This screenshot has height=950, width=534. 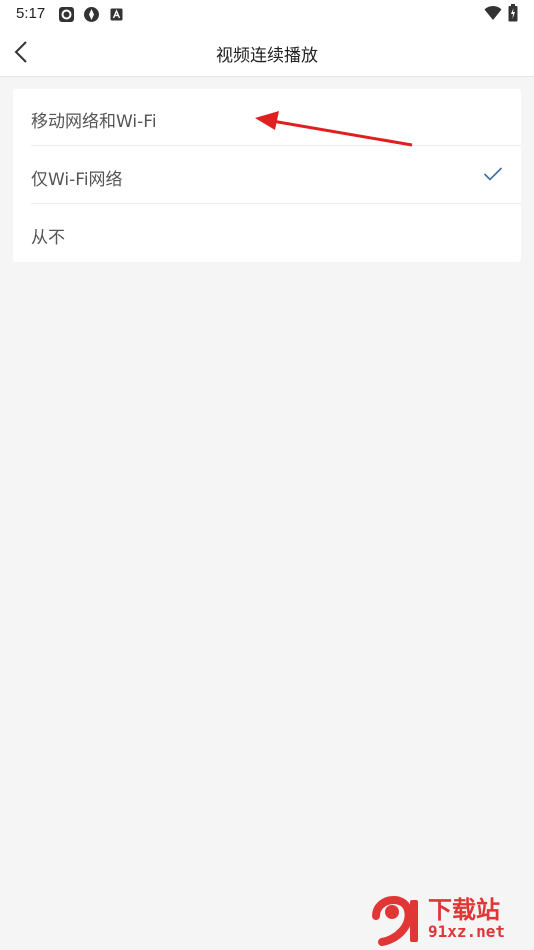 What do you see at coordinates (467, 931) in the screenshot?
I see `watermark-site: 91xz.net` at bounding box center [467, 931].